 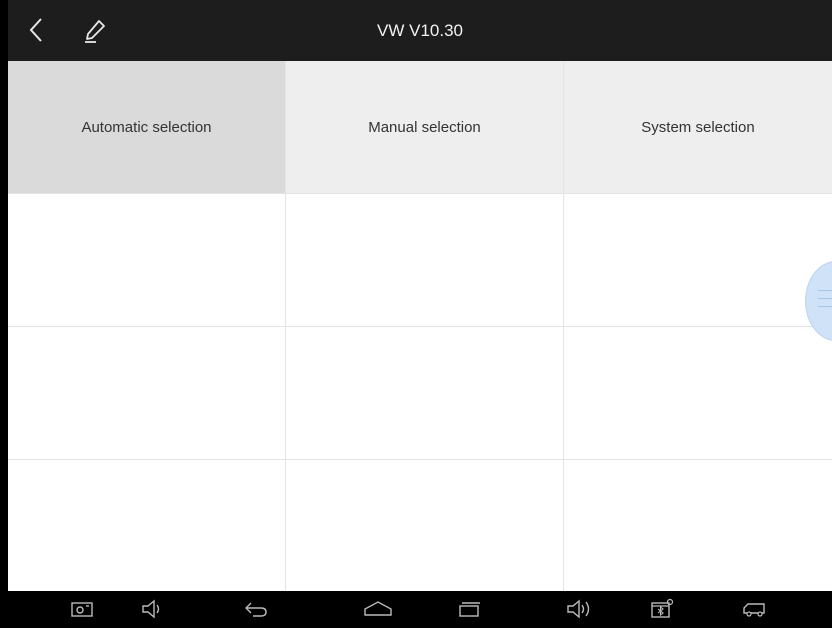 I want to click on edit-icon, so click(x=95, y=31).